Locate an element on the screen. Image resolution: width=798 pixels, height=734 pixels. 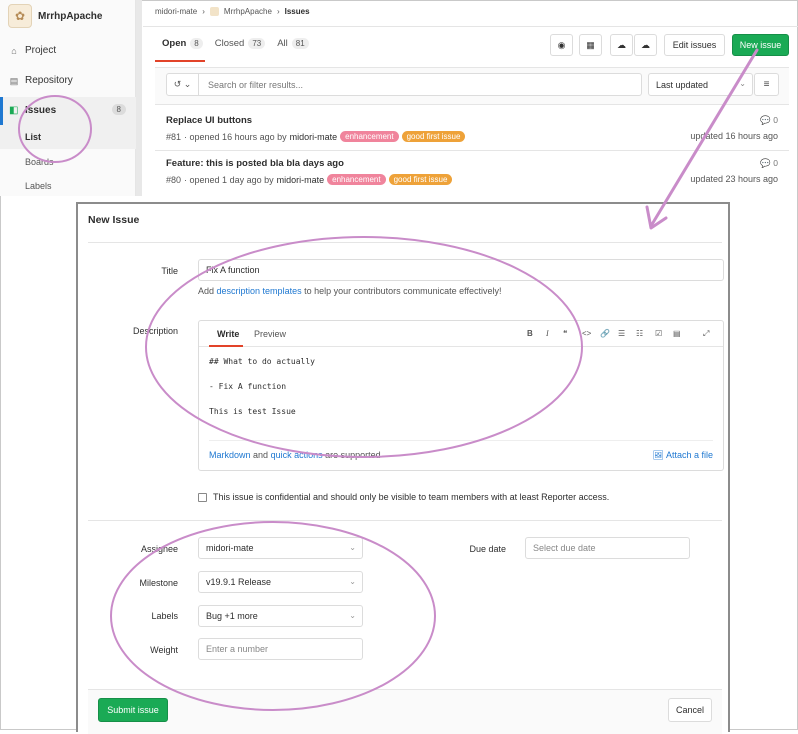
upload-button: ☁ is located at coordinates (645, 45).